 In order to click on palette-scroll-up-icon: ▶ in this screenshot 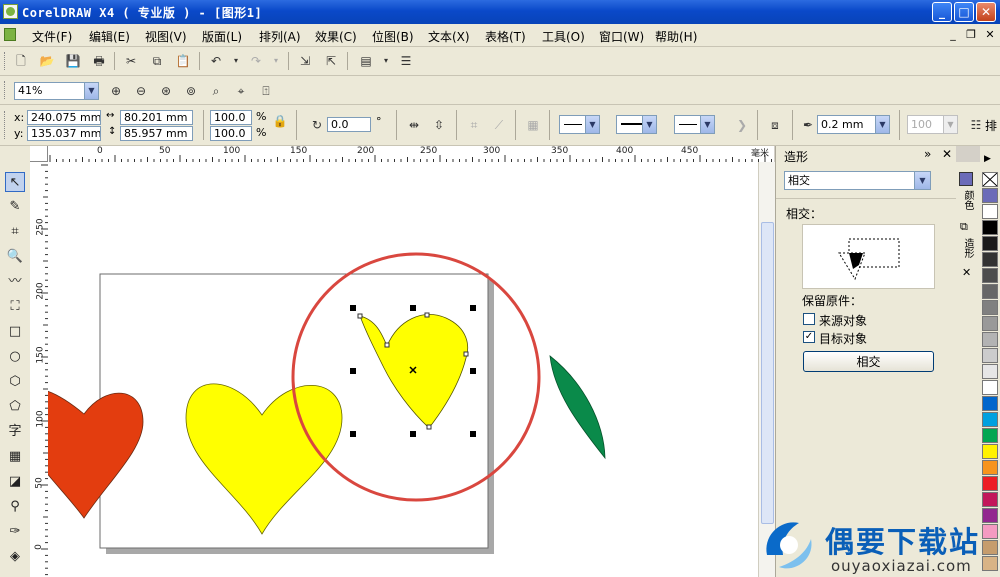, I will do `click(987, 159)`.